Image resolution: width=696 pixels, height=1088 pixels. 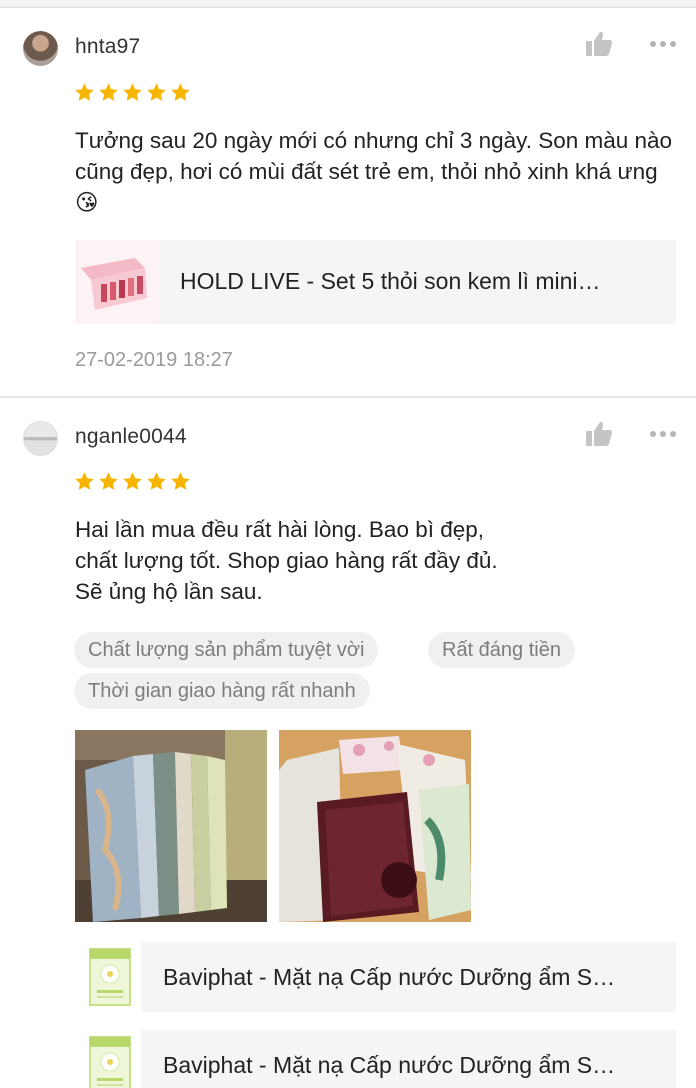 I want to click on review-text-line: Sẽ ủng hộ lần sau., so click(x=169, y=591).